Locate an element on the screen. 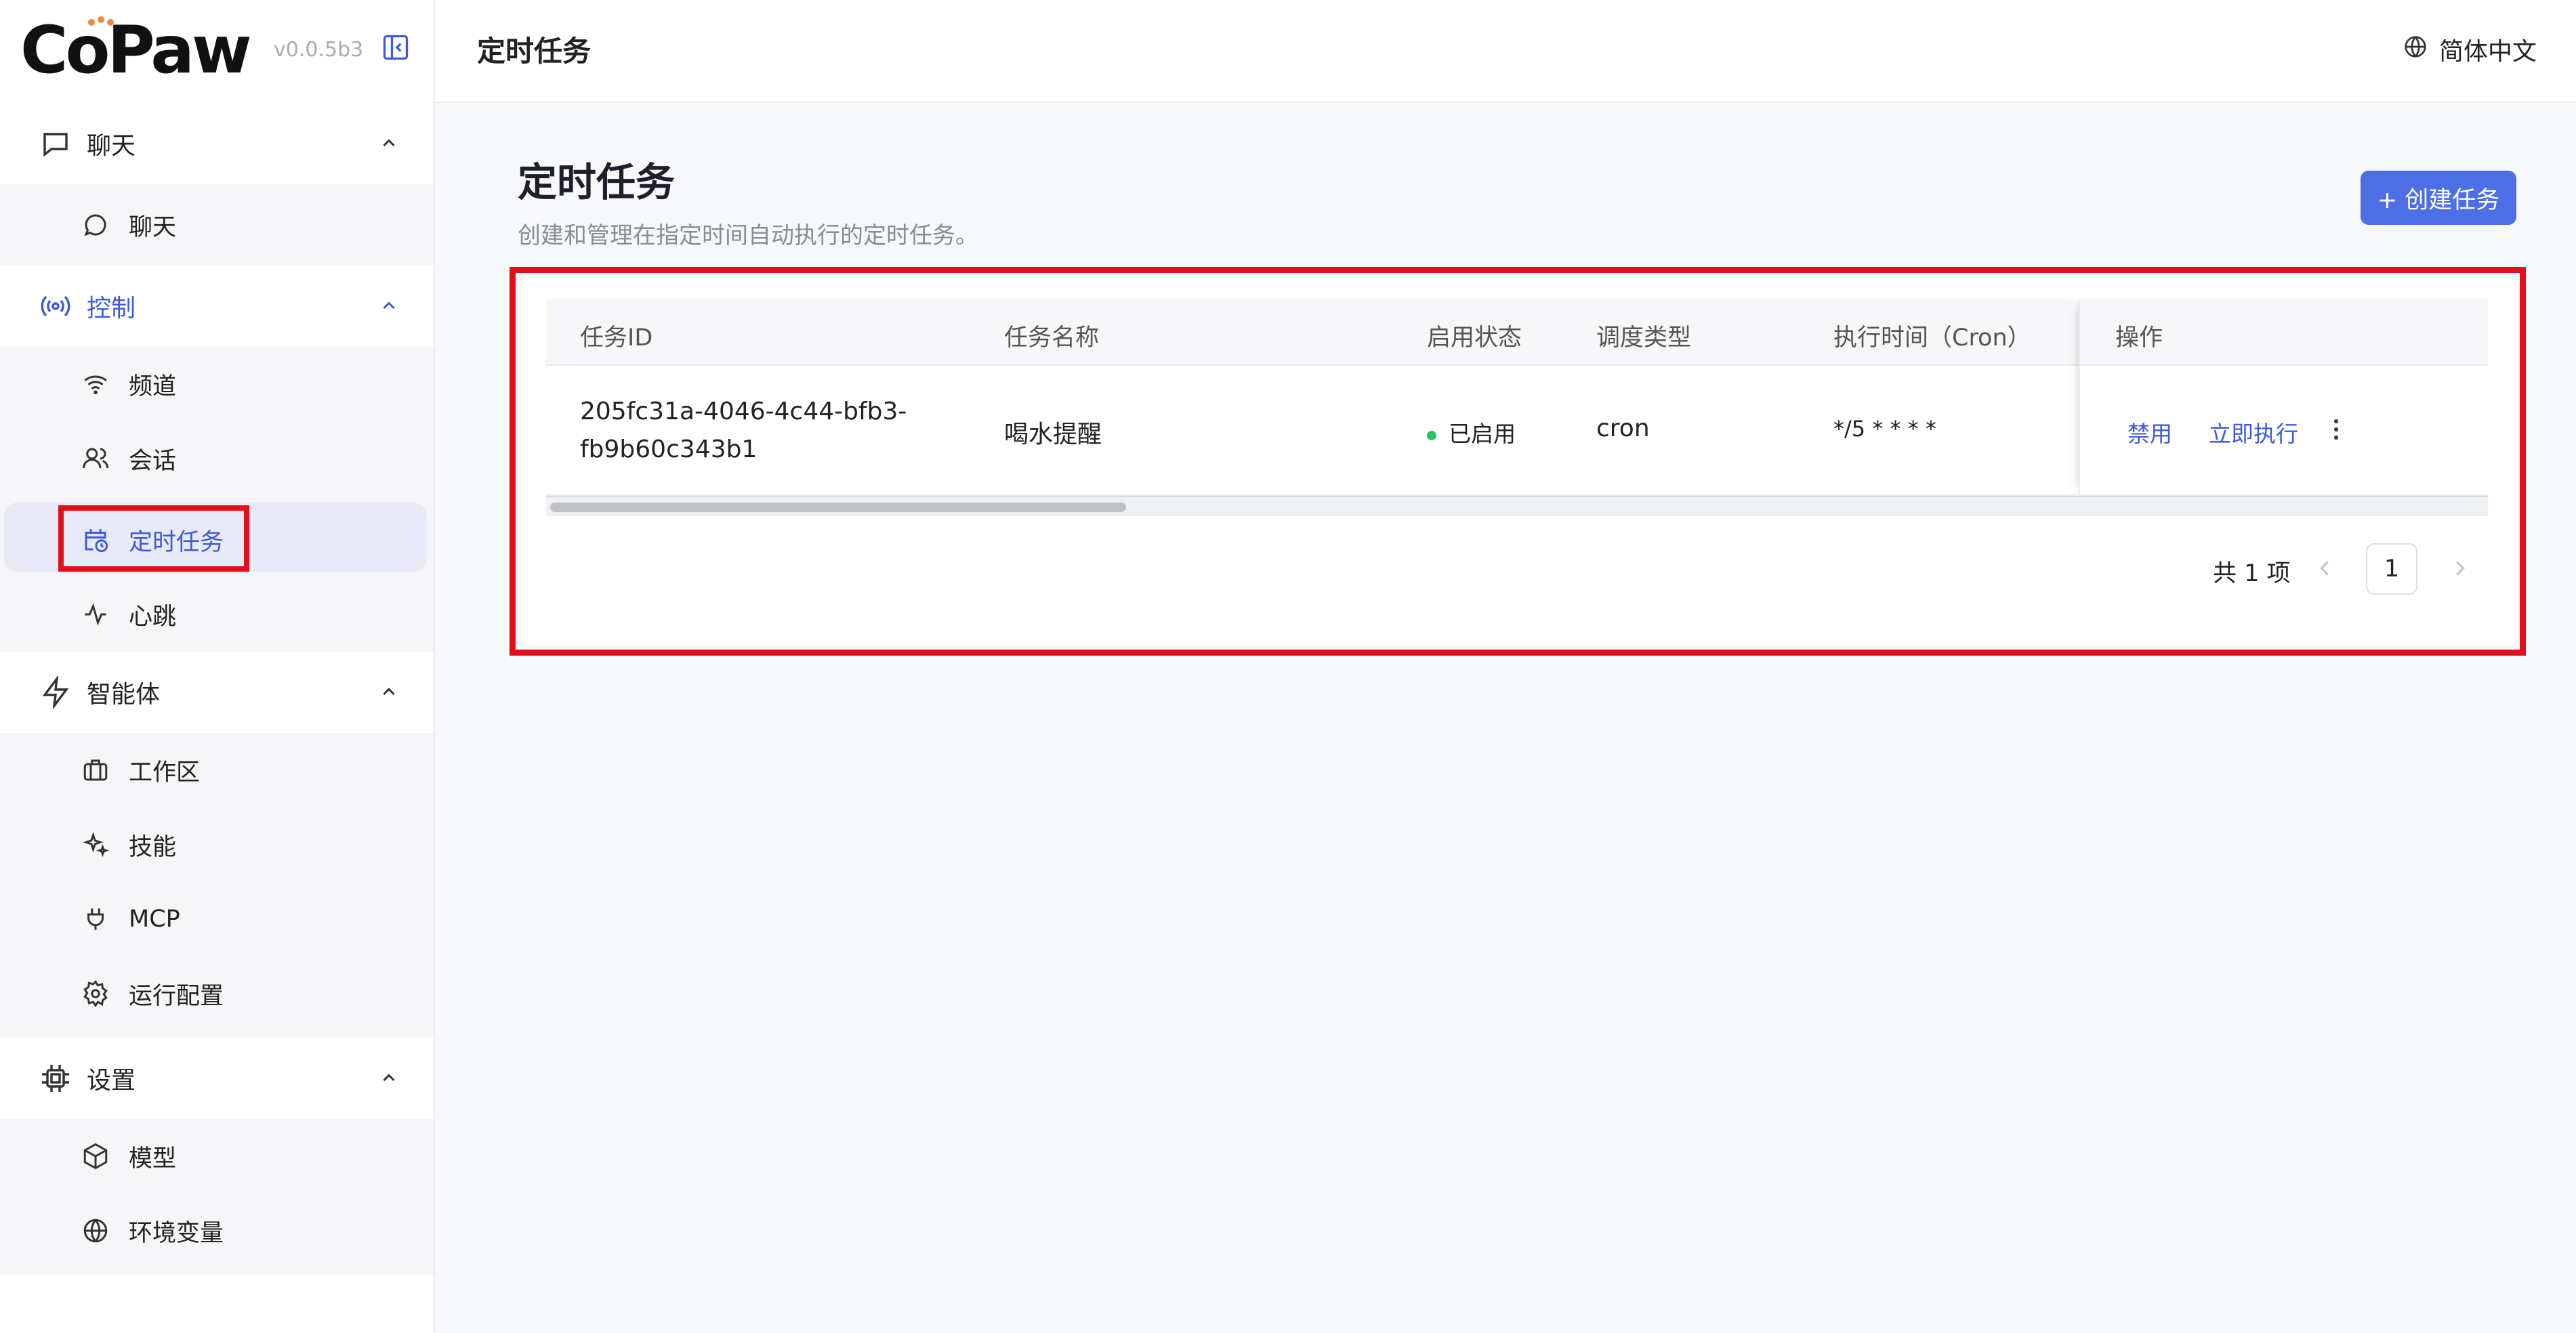 The image size is (2576, 1333). app-logo: CoPaw is located at coordinates (136, 50).